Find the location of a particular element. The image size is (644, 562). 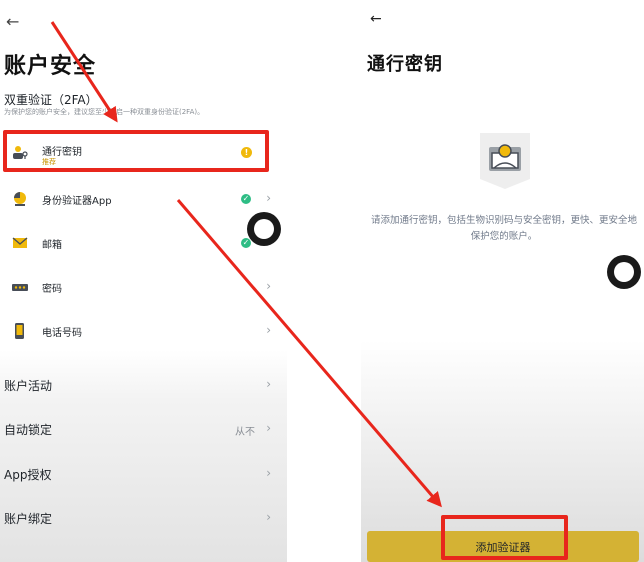

settings-row-account-activity: 账户活动 › is located at coordinates (143, 385).